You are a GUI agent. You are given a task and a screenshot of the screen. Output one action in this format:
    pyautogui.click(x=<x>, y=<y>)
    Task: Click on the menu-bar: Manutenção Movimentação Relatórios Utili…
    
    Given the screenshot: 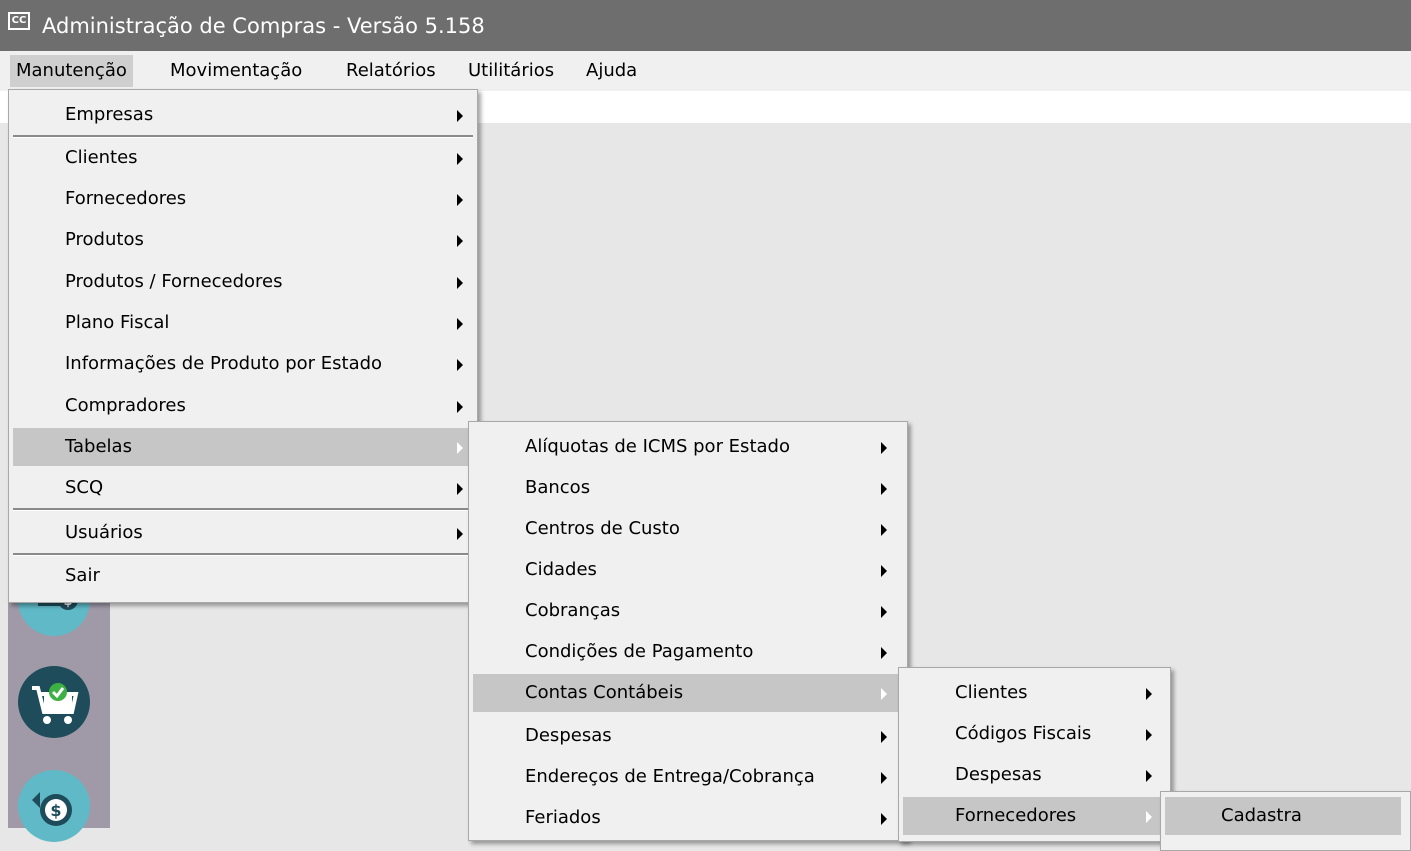 What is the action you would take?
    pyautogui.click(x=705, y=71)
    